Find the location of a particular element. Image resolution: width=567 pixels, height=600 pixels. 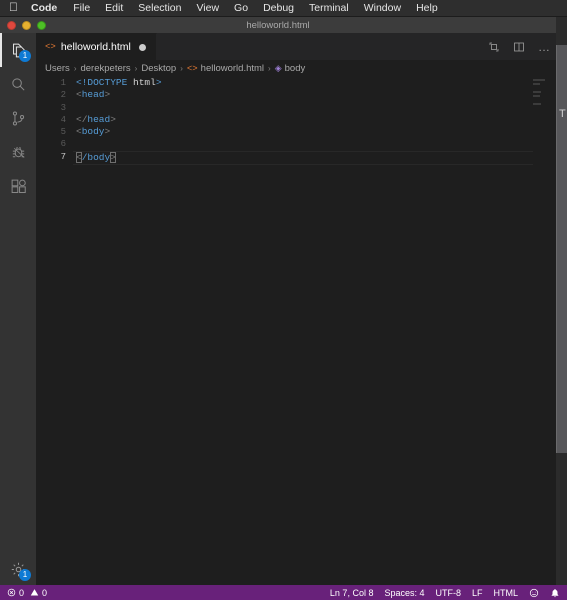

minimap is located at coordinates (539, 332).